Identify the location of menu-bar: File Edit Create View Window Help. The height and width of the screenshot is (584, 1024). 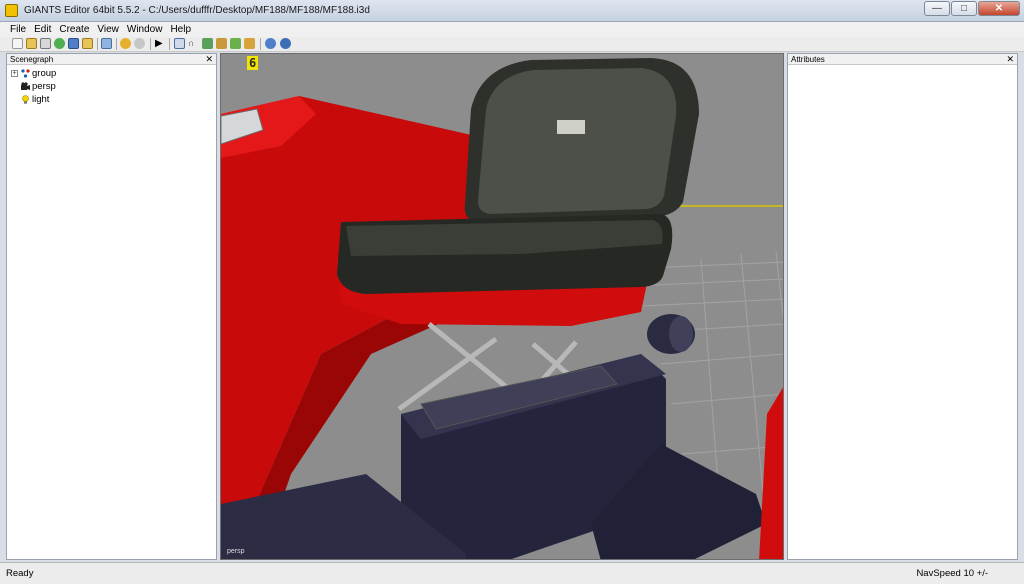
(512, 29).